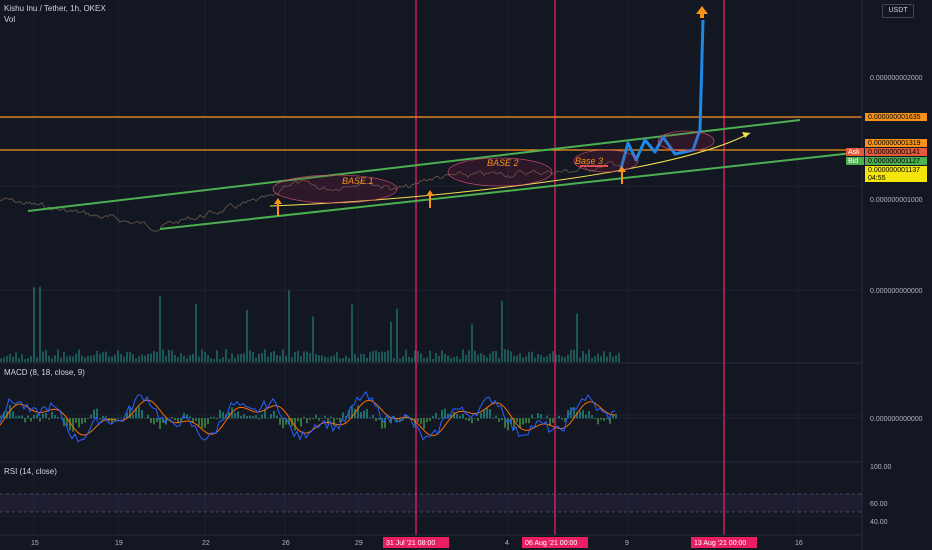 This screenshot has height=550, width=932. I want to click on time-tick-label: 29, so click(359, 543).